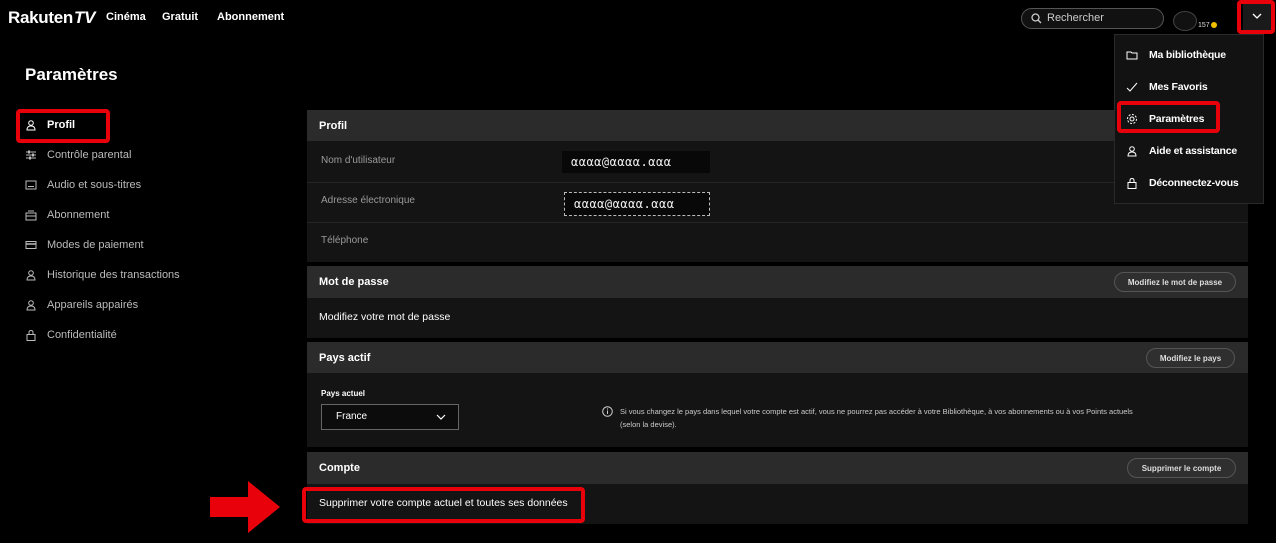 The width and height of the screenshot is (1276, 543). I want to click on current-country-label: Pays actuel, so click(343, 393).